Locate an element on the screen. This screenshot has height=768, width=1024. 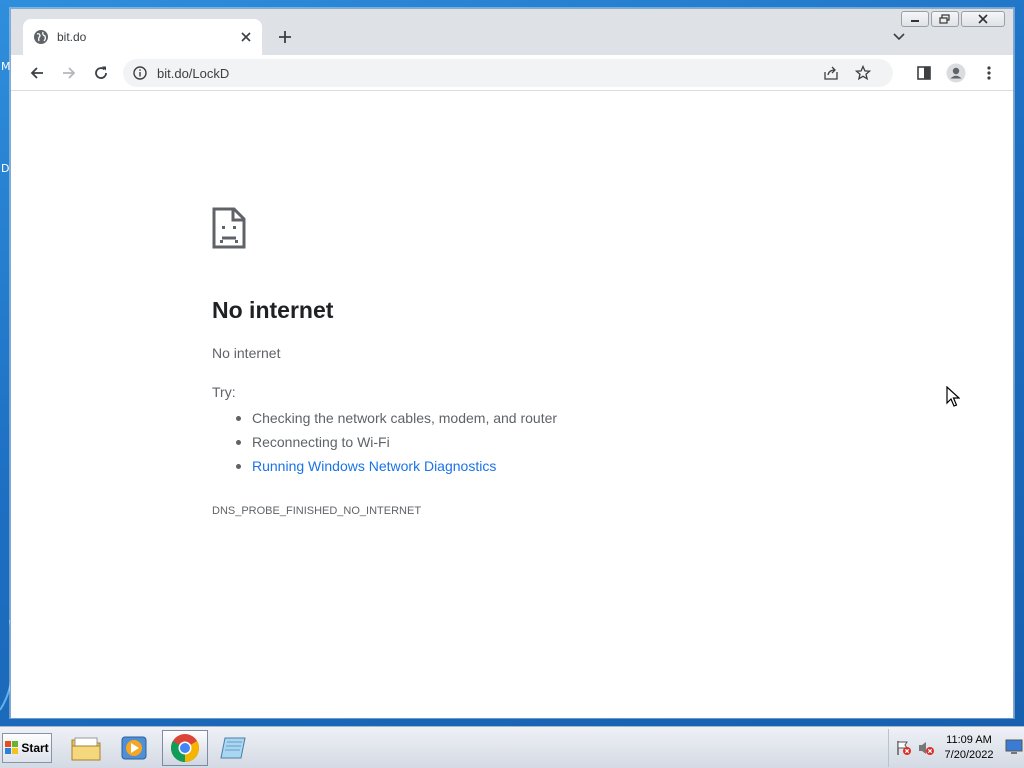
media-player-icon is located at coordinates (134, 748).